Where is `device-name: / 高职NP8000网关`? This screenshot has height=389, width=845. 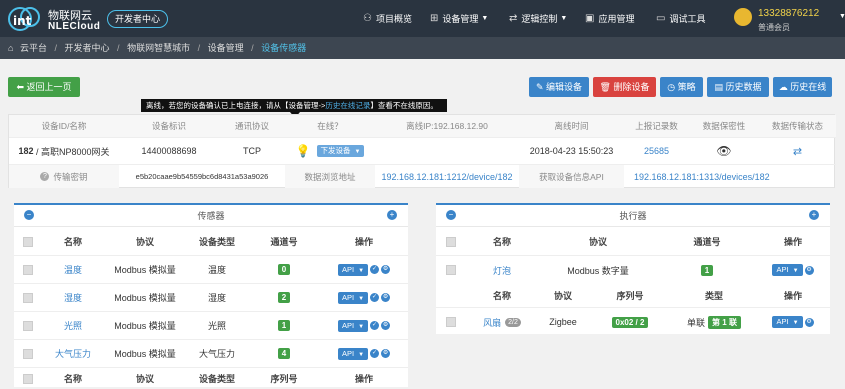
device-name: / 高职NP8000网关 is located at coordinates (73, 151).